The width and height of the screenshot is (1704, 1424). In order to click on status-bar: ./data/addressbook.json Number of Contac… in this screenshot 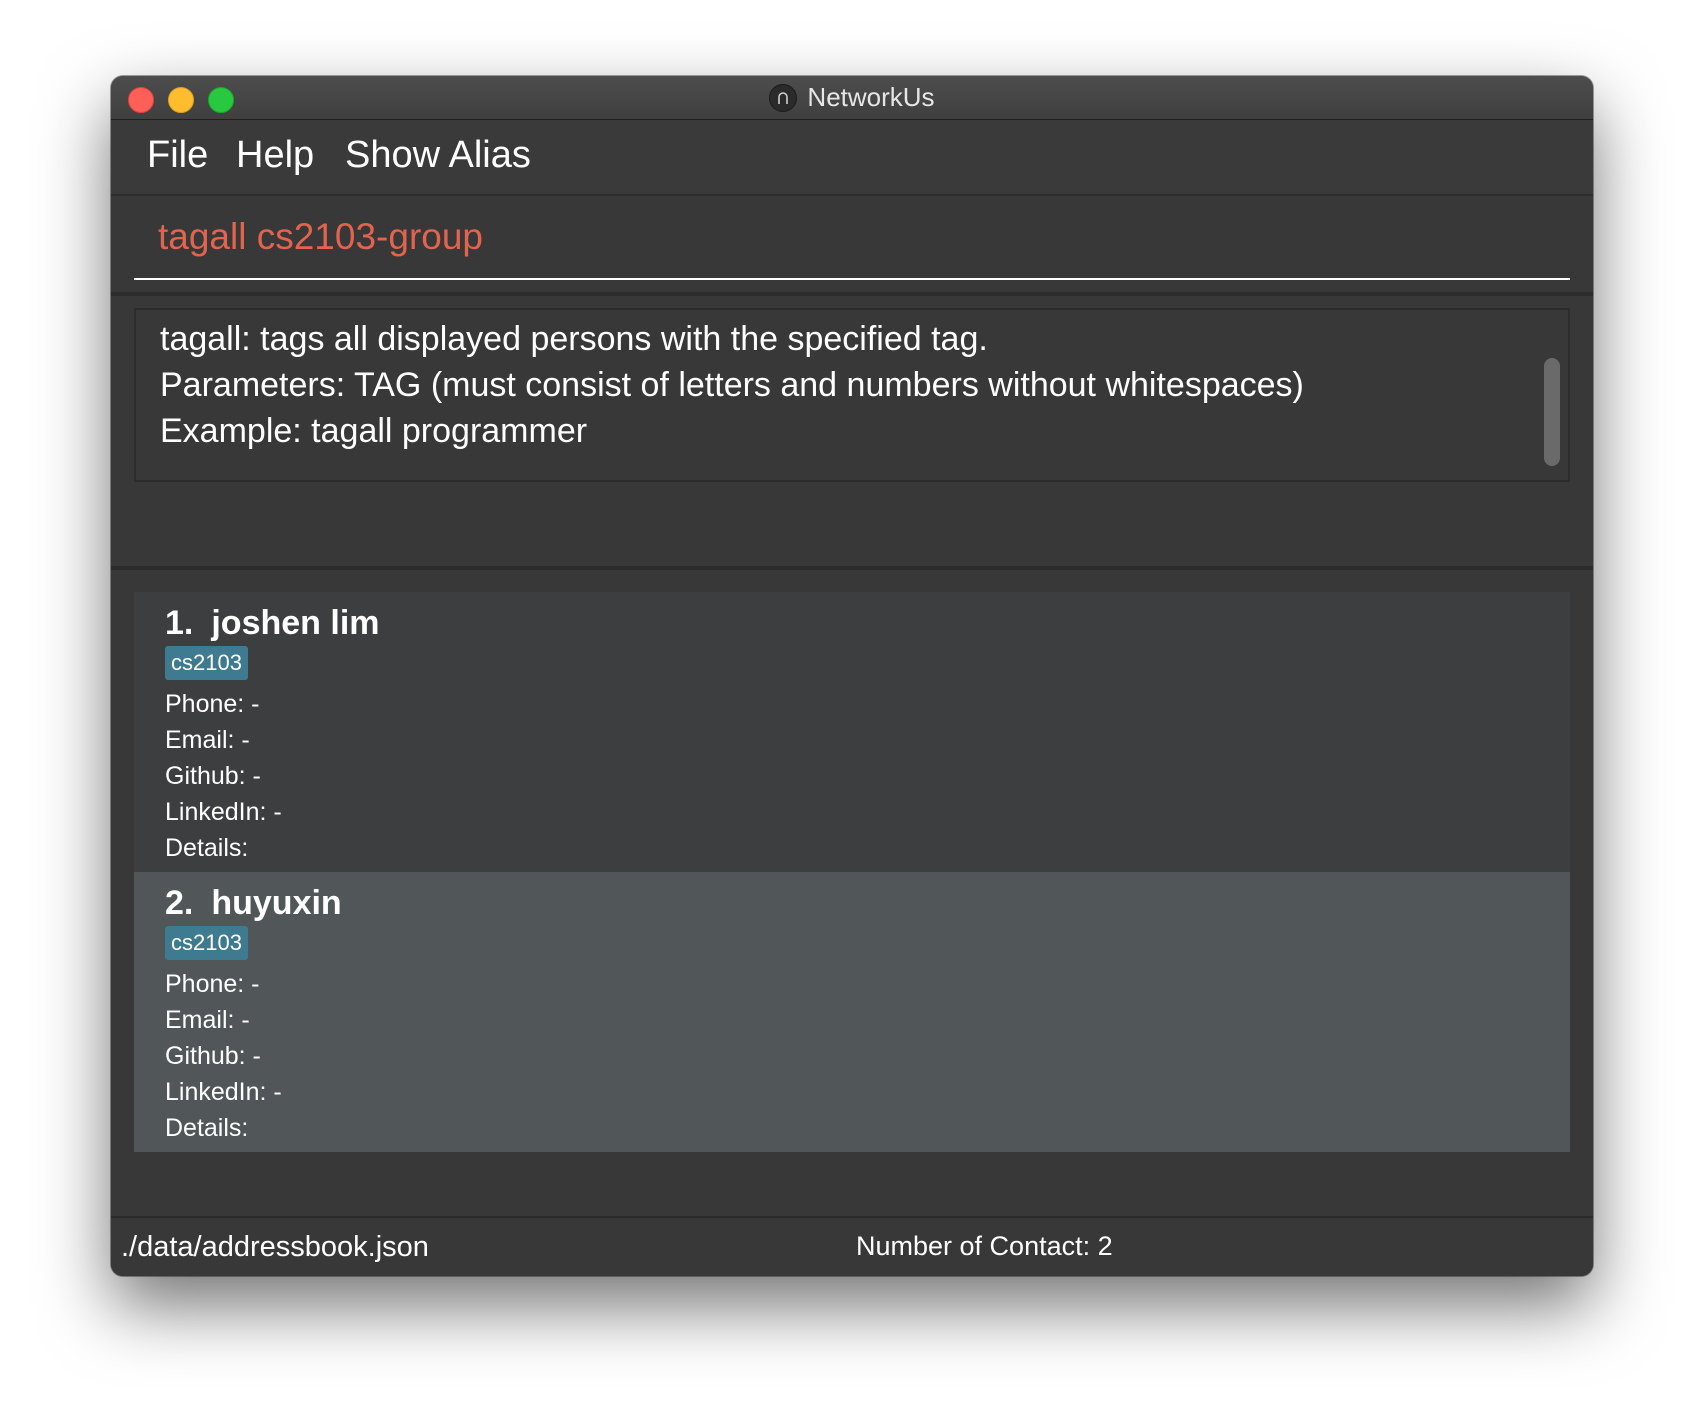, I will do `click(852, 1246)`.